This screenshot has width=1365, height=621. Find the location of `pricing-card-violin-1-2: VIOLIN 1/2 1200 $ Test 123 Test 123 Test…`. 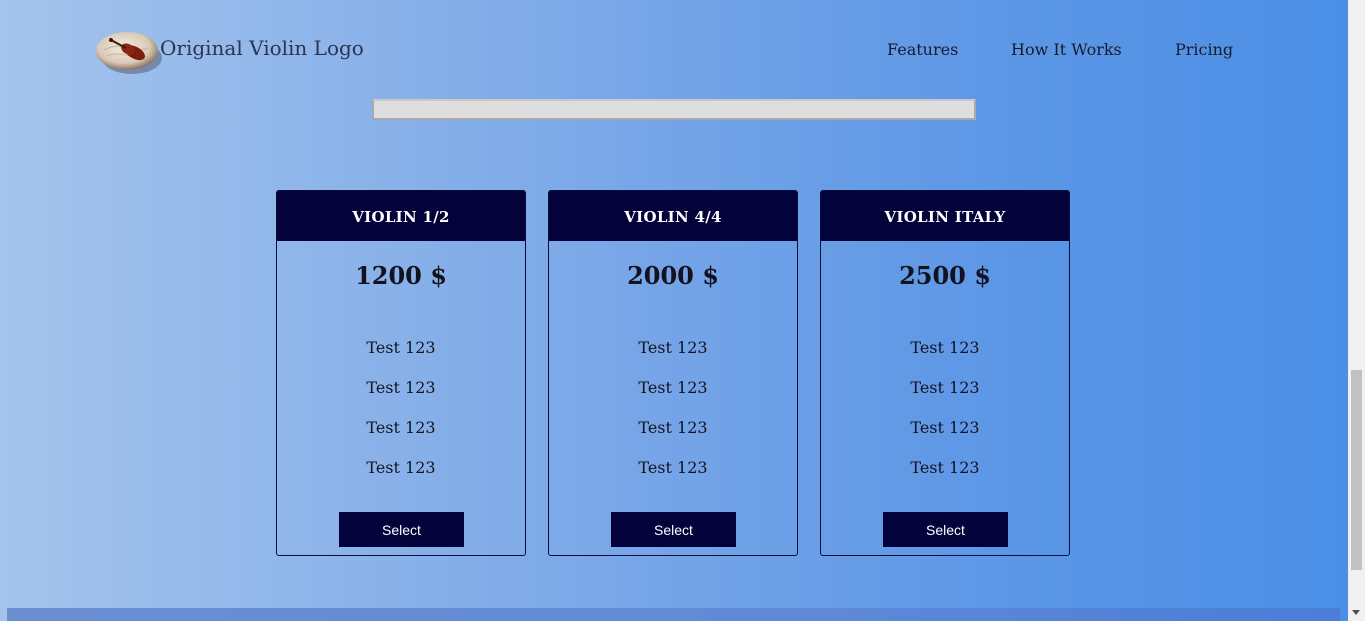

pricing-card-violin-1-2: VIOLIN 1/2 1200 $ Test 123 Test 123 Test… is located at coordinates (401, 373).